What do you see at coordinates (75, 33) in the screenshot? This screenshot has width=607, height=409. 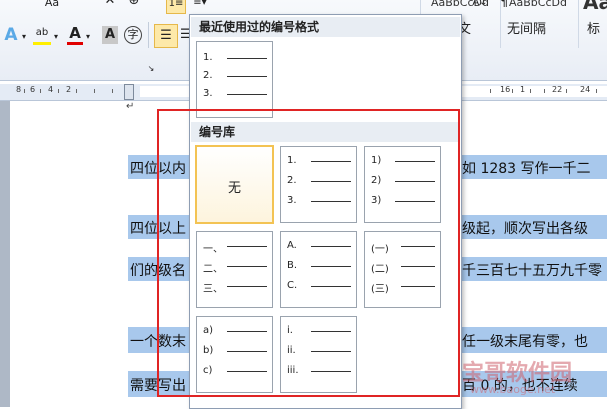 I see `font-color-button: A` at bounding box center [75, 33].